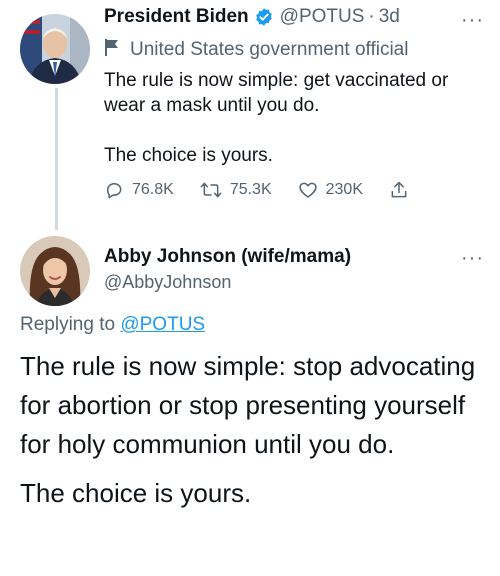 The height and width of the screenshot is (576, 500). Describe the element at coordinates (176, 17) in the screenshot. I see `potus-display-name: President Biden` at that location.